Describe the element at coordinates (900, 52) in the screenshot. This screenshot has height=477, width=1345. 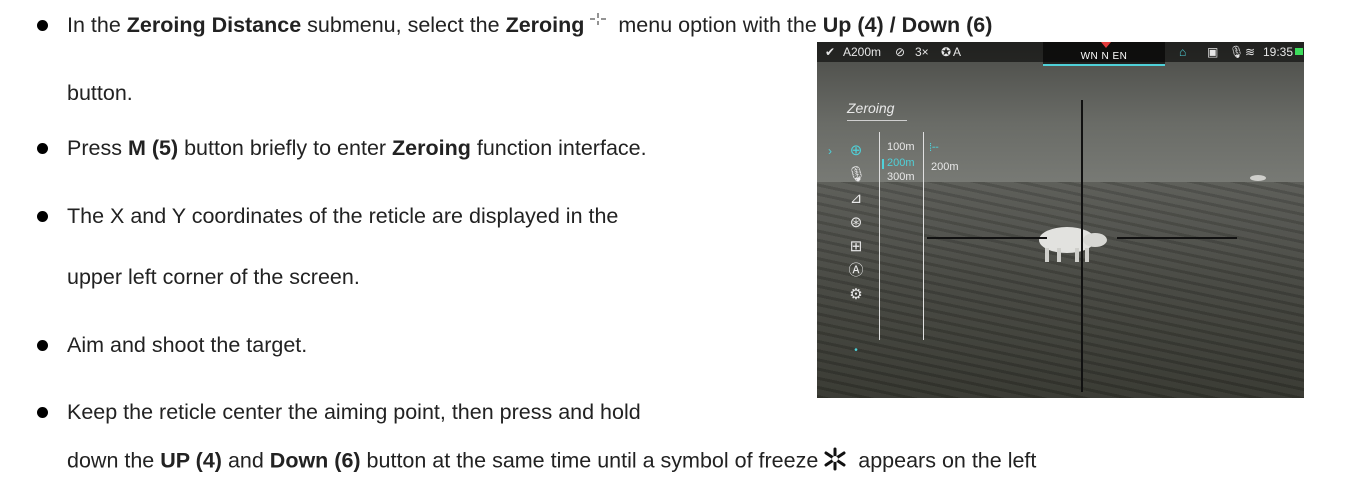
I see `no-rangefinder-icon: ⊘` at that location.